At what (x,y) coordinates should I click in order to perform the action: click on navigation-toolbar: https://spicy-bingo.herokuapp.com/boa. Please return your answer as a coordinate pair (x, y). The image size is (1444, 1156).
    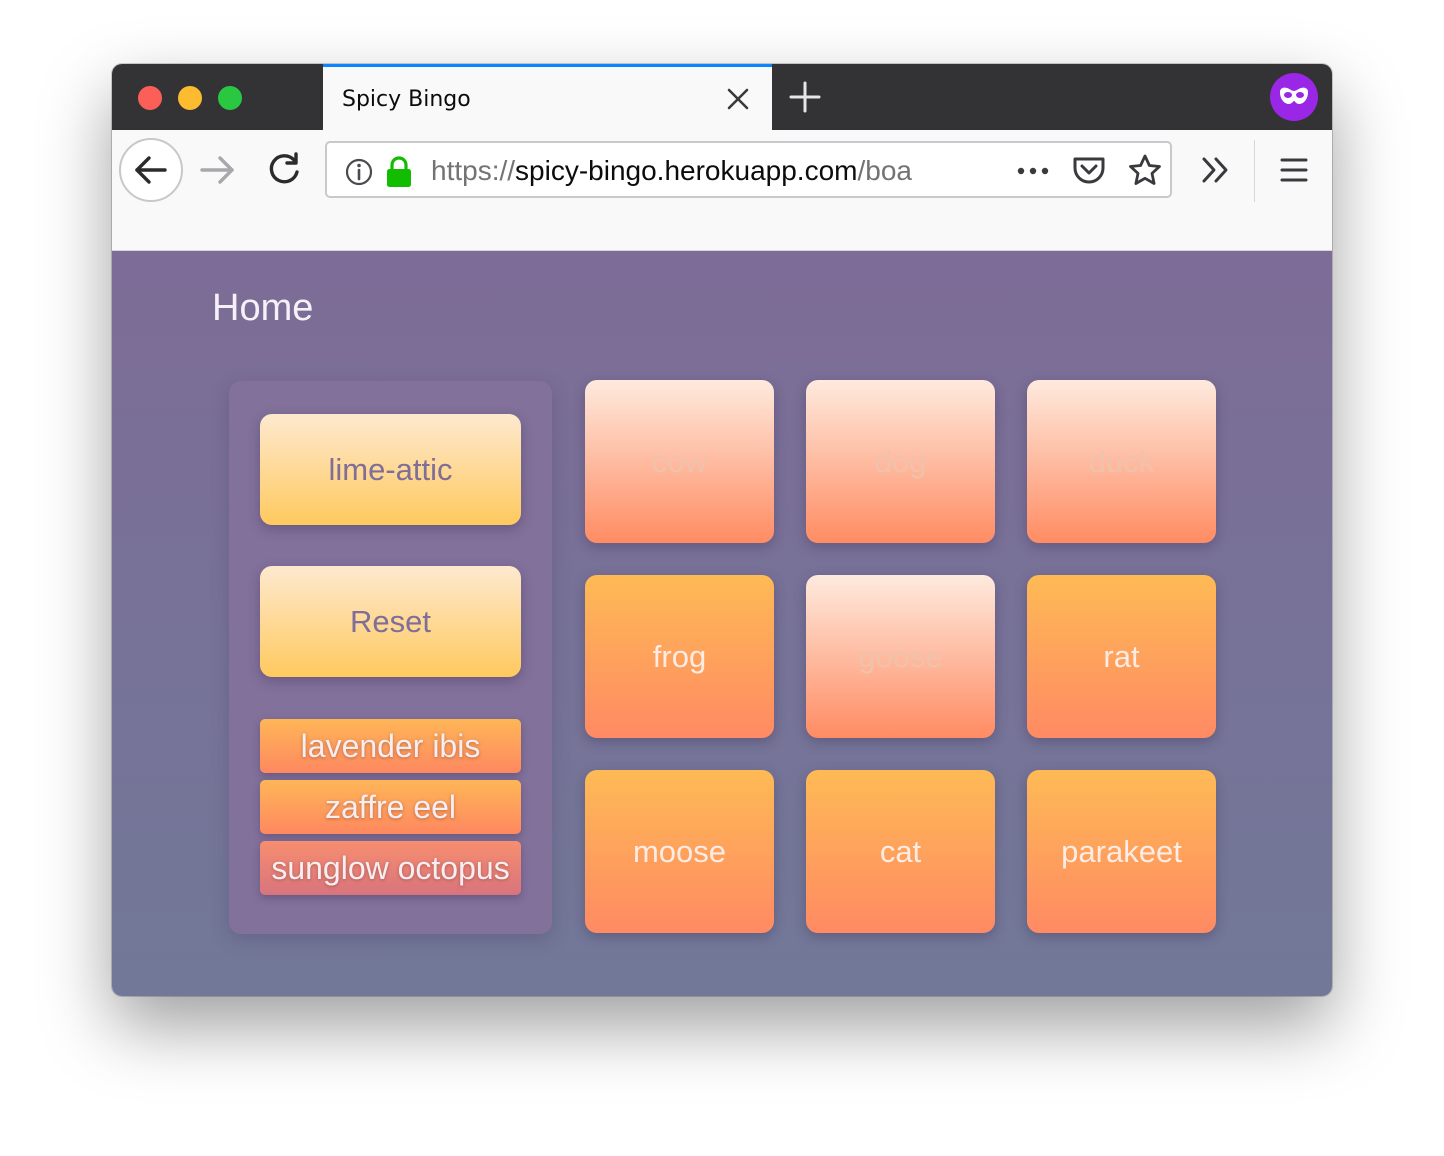
    Looking at the image, I should click on (722, 190).